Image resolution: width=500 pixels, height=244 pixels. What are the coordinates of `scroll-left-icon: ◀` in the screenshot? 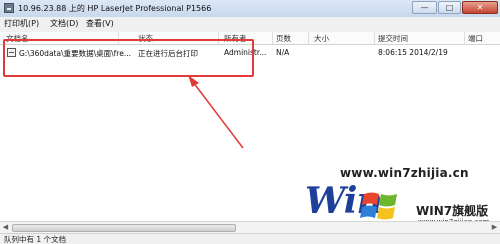 It's located at (5, 227).